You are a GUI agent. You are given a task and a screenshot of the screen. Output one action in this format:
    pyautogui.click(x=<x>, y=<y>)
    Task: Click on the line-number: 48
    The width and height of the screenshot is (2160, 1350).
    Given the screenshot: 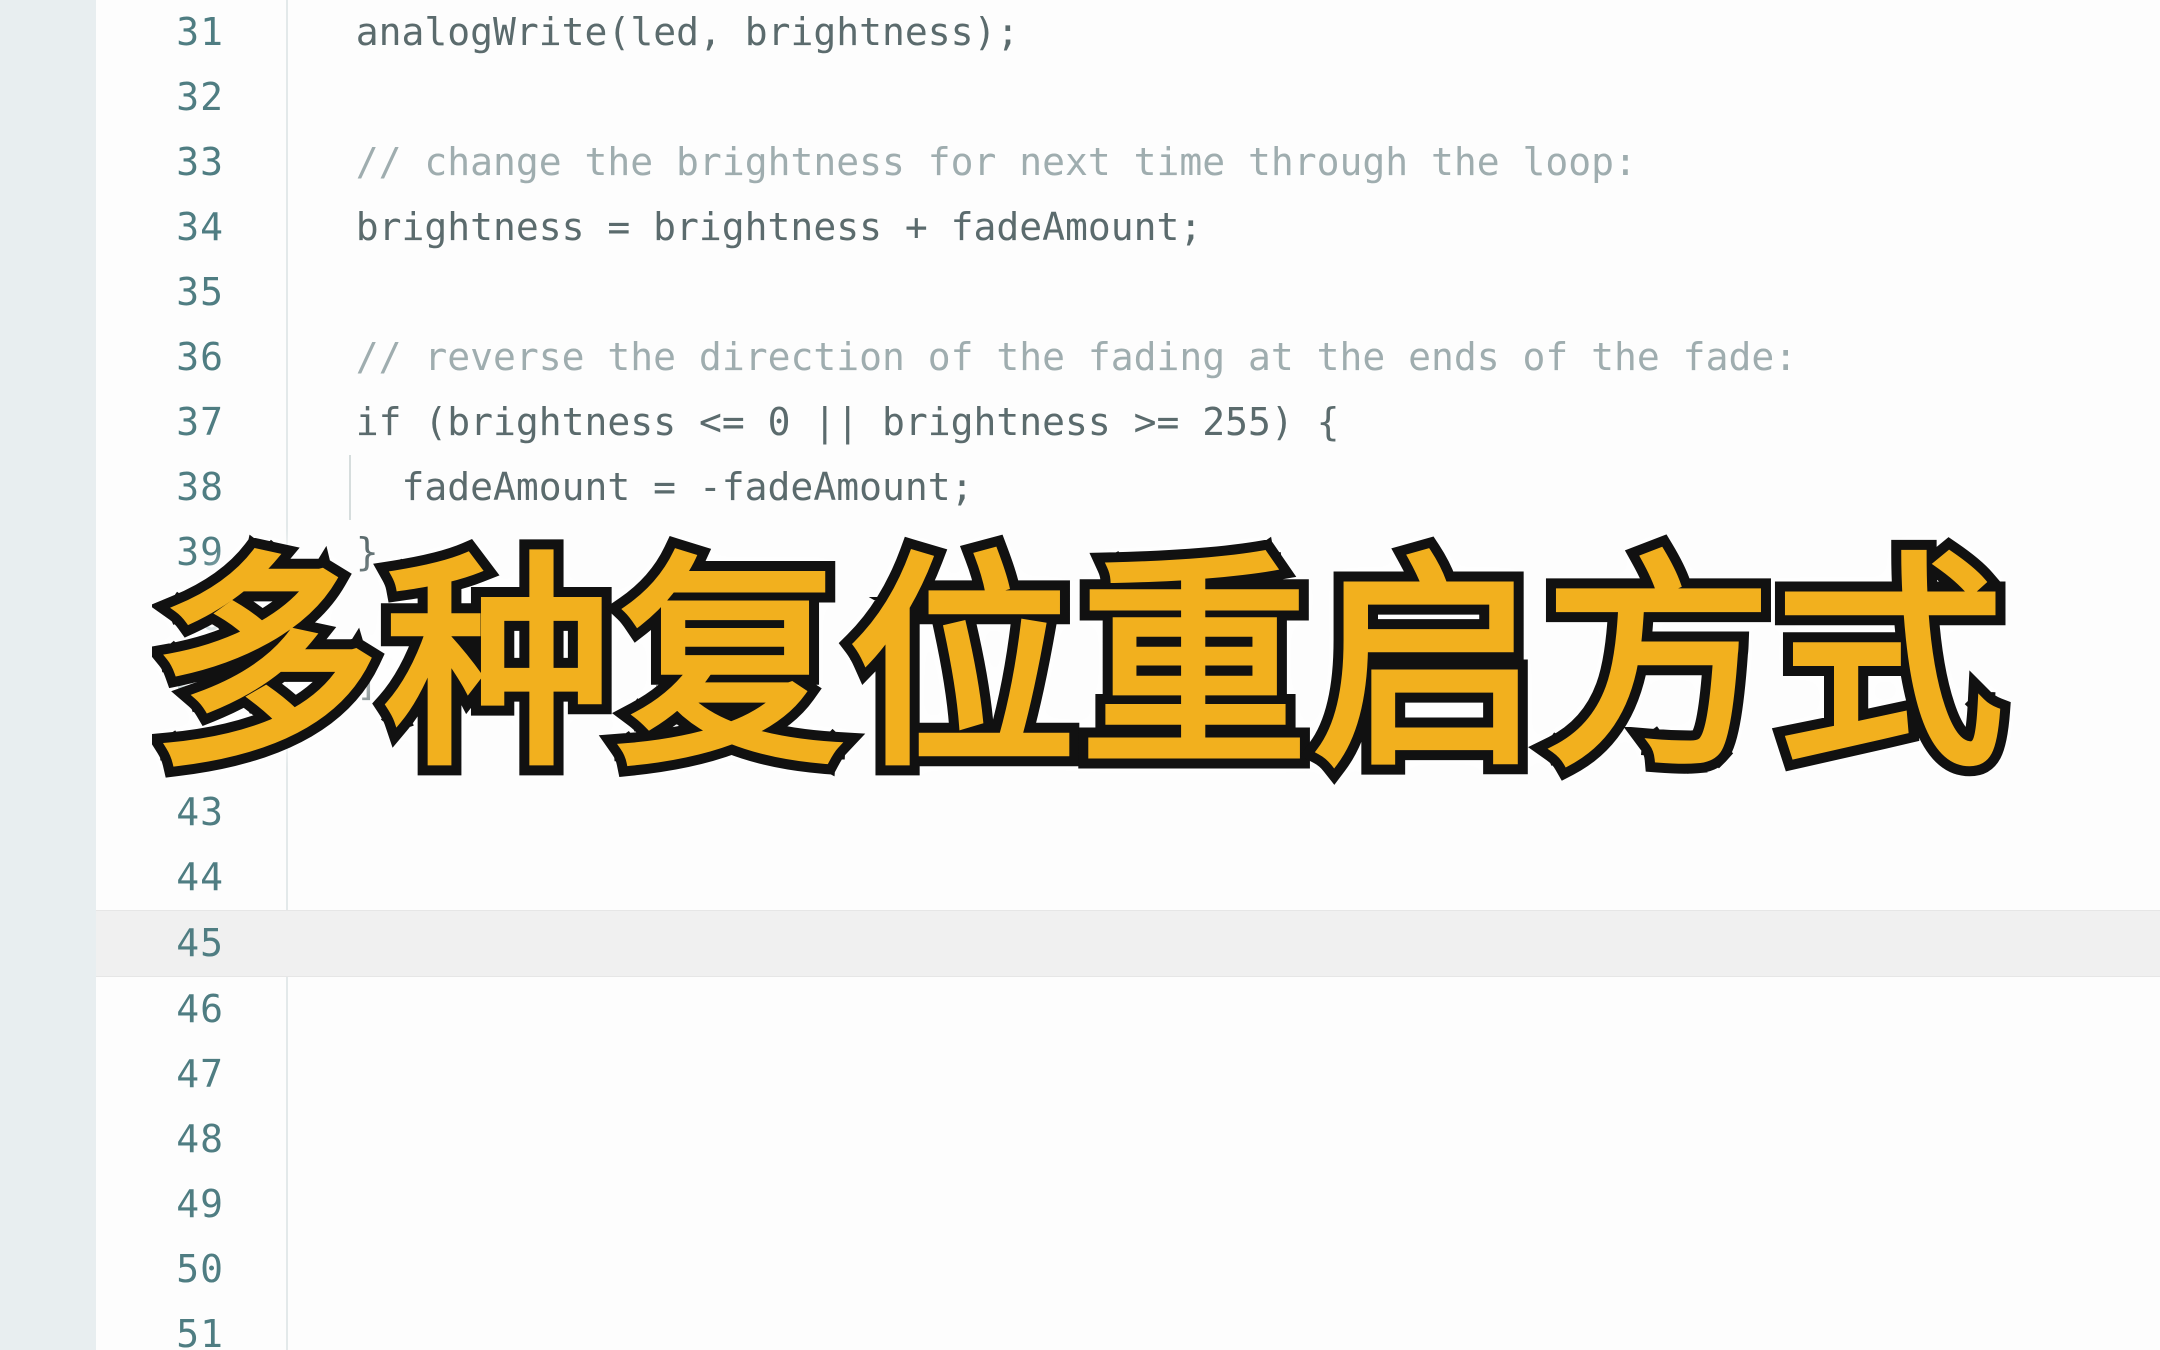 What is the action you would take?
    pyautogui.click(x=200, y=1139)
    